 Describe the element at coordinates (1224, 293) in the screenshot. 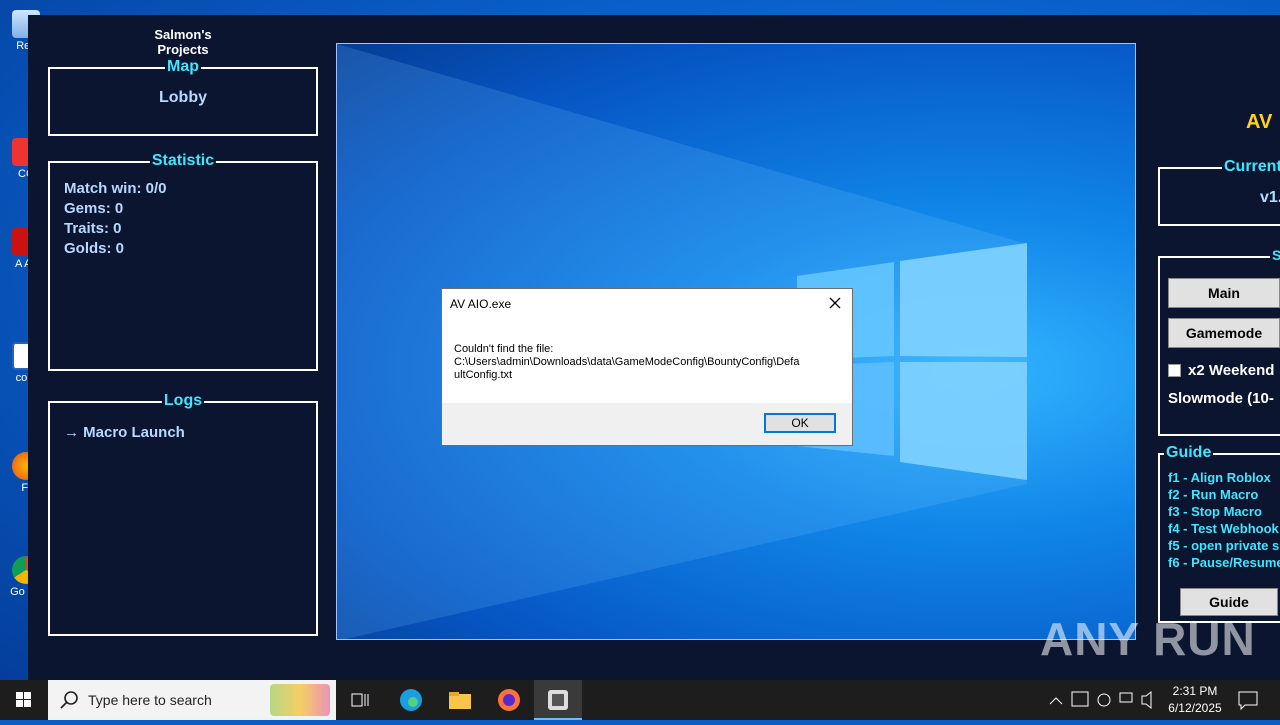

I see `main-button: Main` at that location.